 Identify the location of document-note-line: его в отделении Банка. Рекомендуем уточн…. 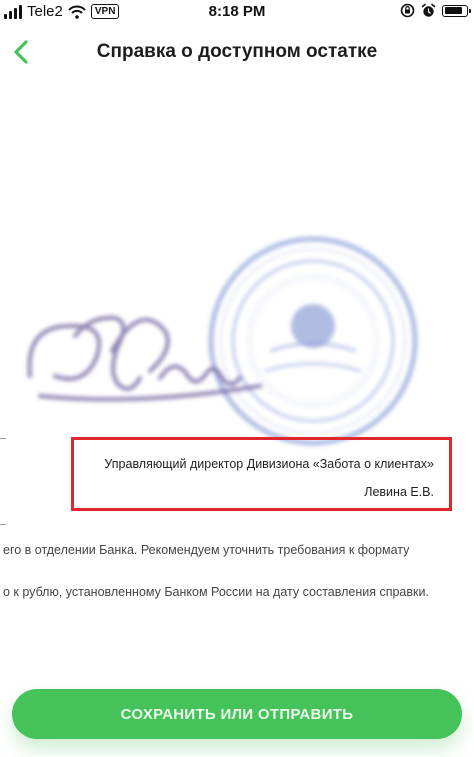
(206, 550).